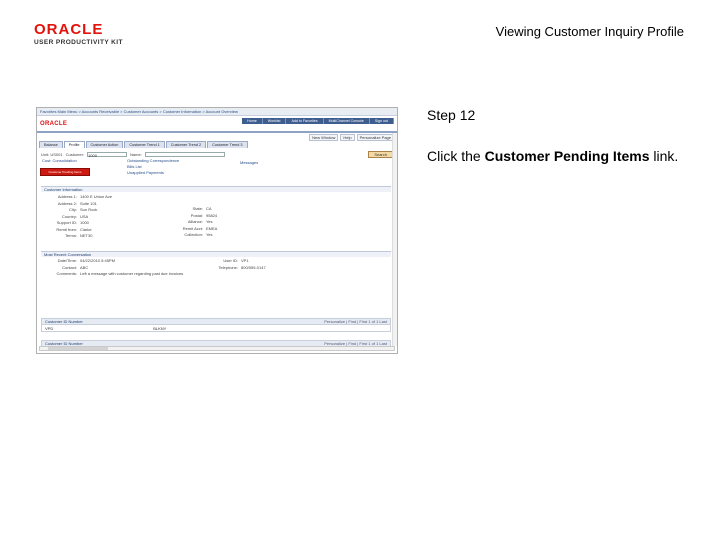 The image size is (720, 540). I want to click on name-label: Name:, so click(136, 154).